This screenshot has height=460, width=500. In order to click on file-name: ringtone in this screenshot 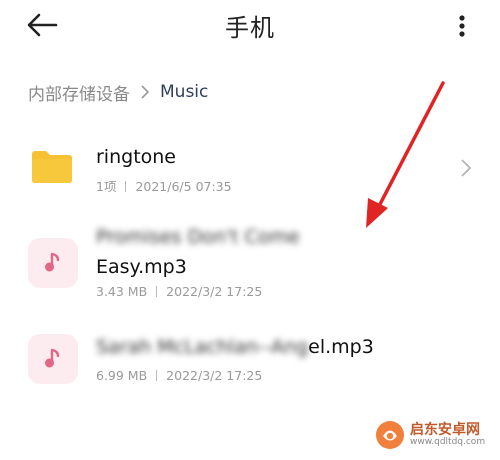, I will do `click(136, 157)`.